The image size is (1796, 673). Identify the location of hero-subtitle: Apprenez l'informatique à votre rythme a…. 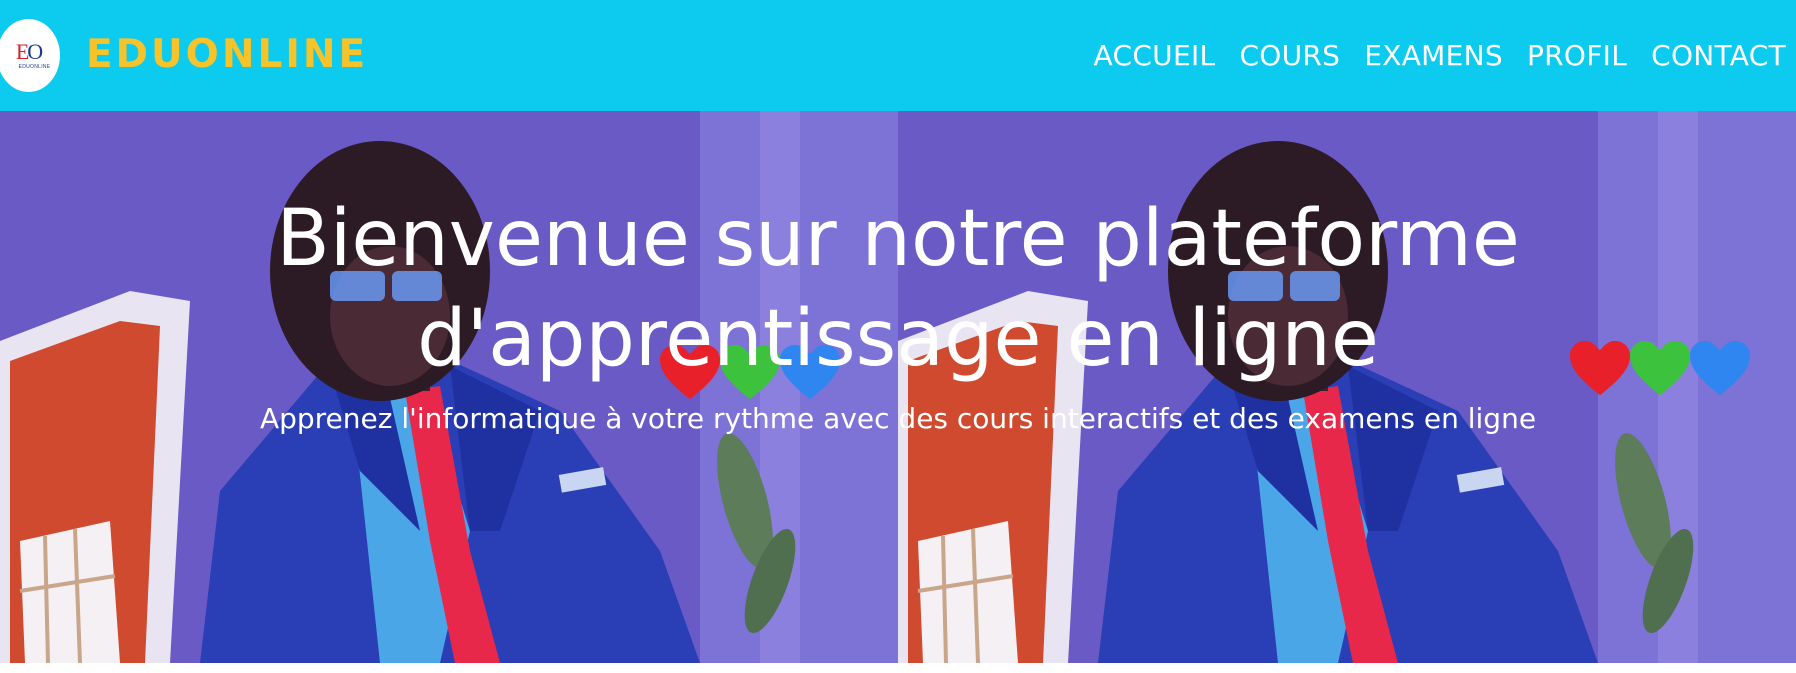
(898, 418).